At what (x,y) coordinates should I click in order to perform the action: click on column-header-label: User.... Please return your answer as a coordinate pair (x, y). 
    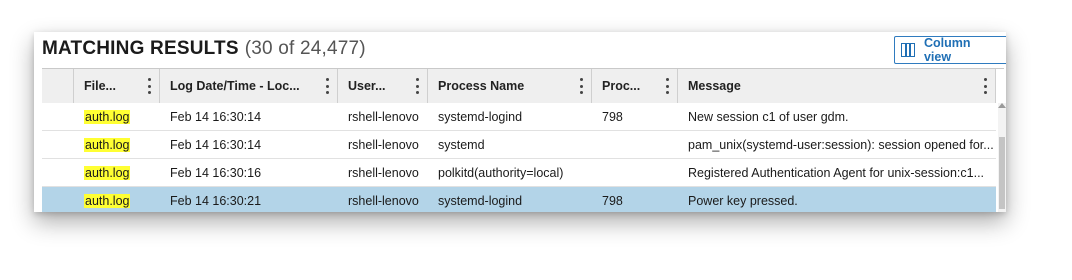
    Looking at the image, I should click on (367, 86).